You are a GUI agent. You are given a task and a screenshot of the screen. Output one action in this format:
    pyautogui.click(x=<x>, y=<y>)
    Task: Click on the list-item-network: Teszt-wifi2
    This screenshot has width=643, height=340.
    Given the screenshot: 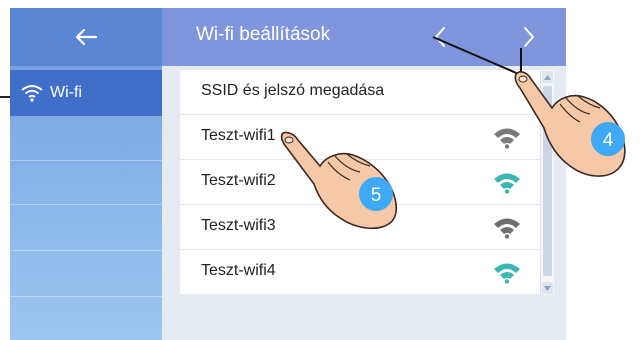 What is the action you would take?
    pyautogui.click(x=361, y=182)
    